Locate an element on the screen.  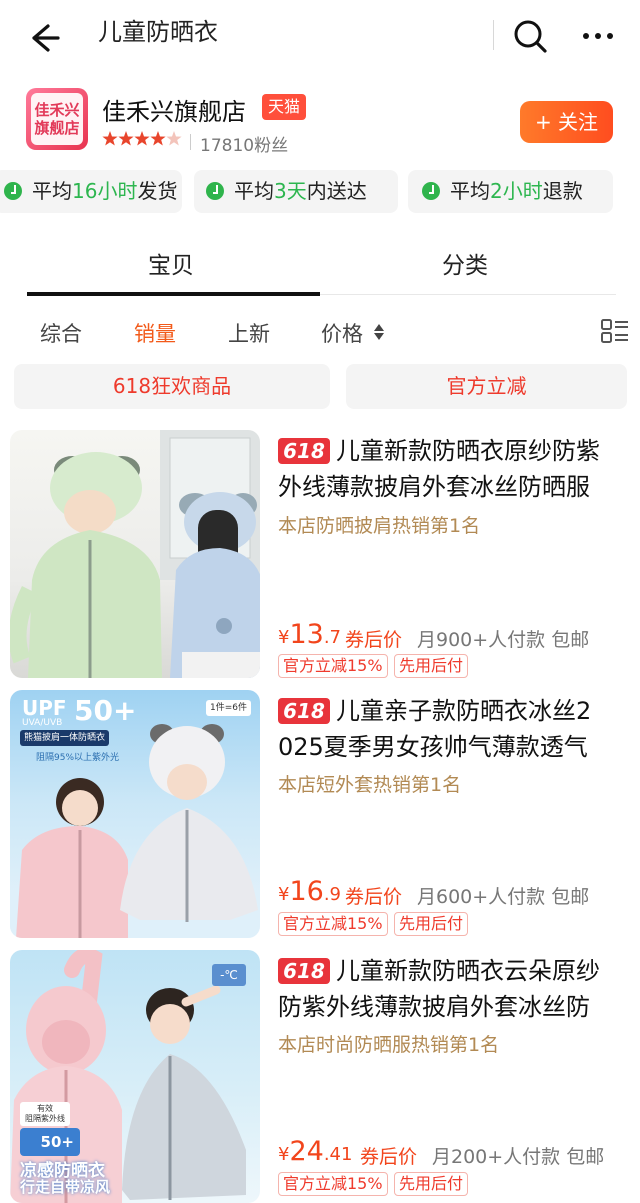
product-rank: 本店防晒披肩热销第1名 is located at coordinates (379, 526).